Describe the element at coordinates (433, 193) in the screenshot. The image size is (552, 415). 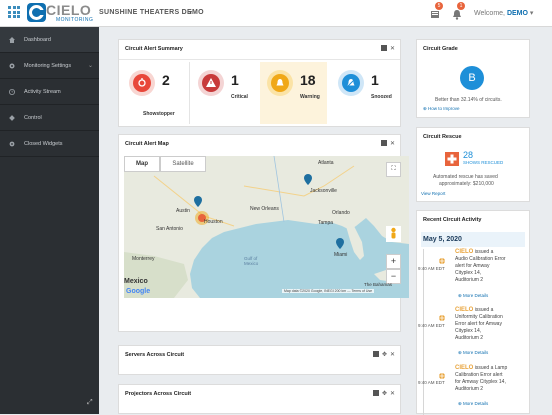
I see `view-report-link: View Report` at that location.